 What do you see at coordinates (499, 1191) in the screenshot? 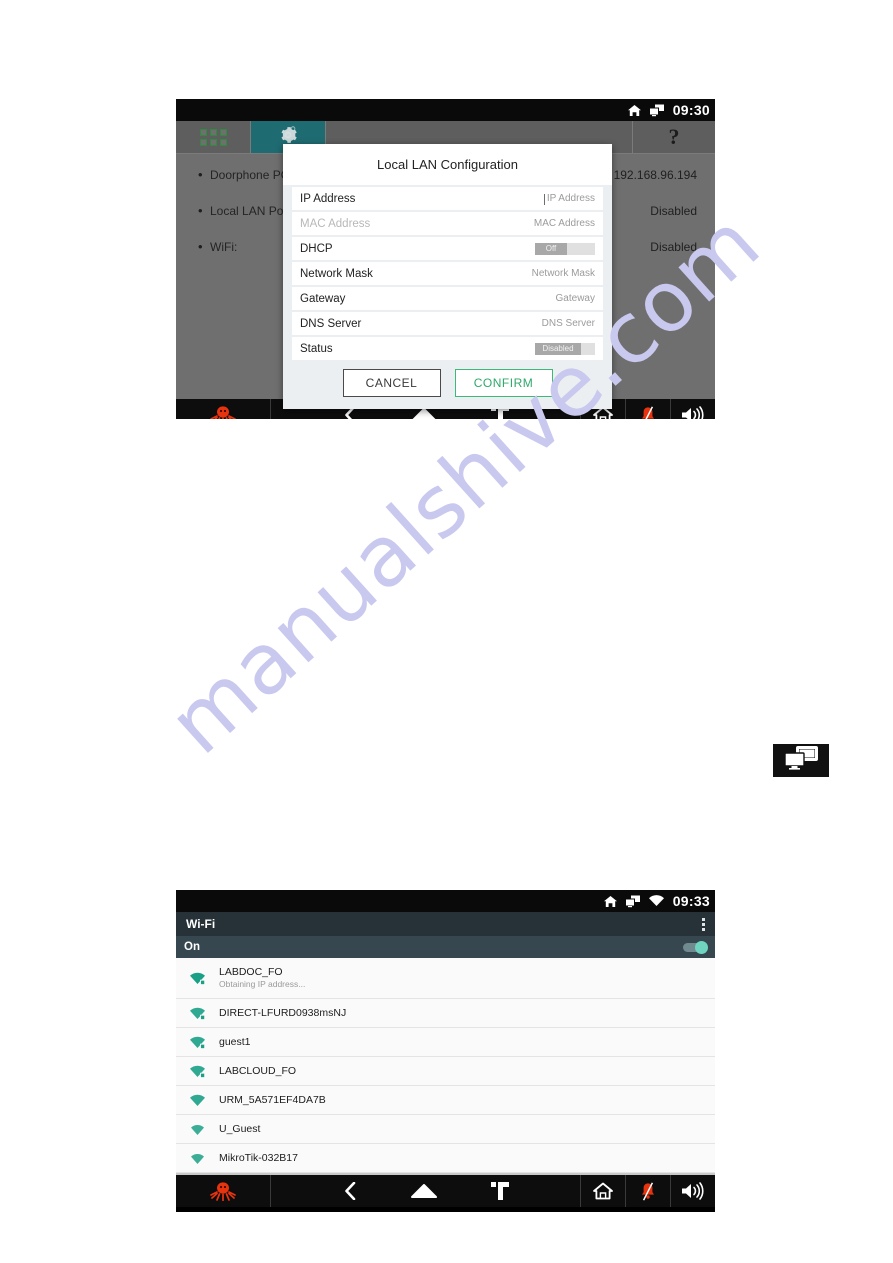
I see `recent-apps-icon` at bounding box center [499, 1191].